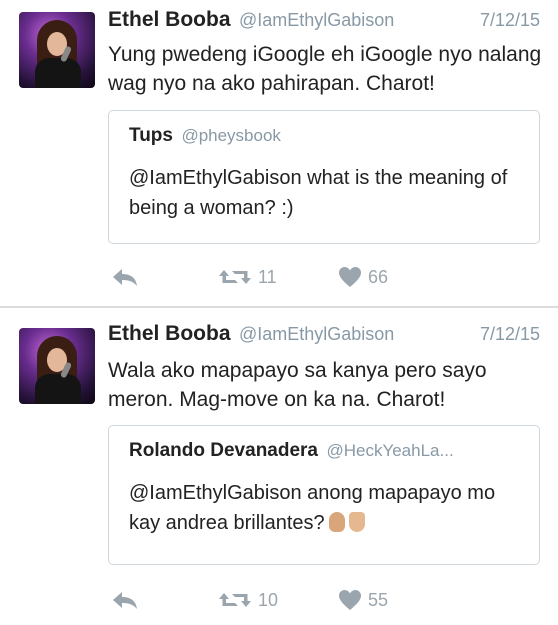 This screenshot has height=625, width=558. Describe the element at coordinates (336, 522) in the screenshot. I see `ok-hand-emoji-icon` at that location.